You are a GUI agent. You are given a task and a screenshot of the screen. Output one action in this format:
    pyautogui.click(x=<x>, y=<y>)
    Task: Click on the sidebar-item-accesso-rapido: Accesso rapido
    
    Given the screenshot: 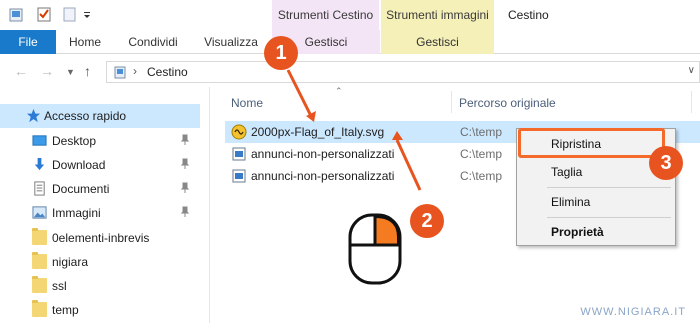 What is the action you would take?
    pyautogui.click(x=100, y=116)
    